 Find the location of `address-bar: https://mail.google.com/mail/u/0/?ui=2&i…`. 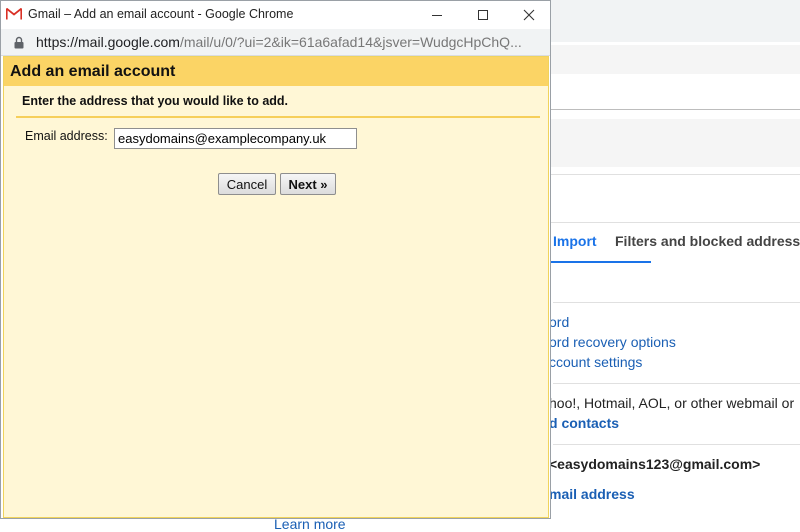

address-bar: https://mail.google.com/mail/u/0/?ui=2&i… is located at coordinates (275, 42).